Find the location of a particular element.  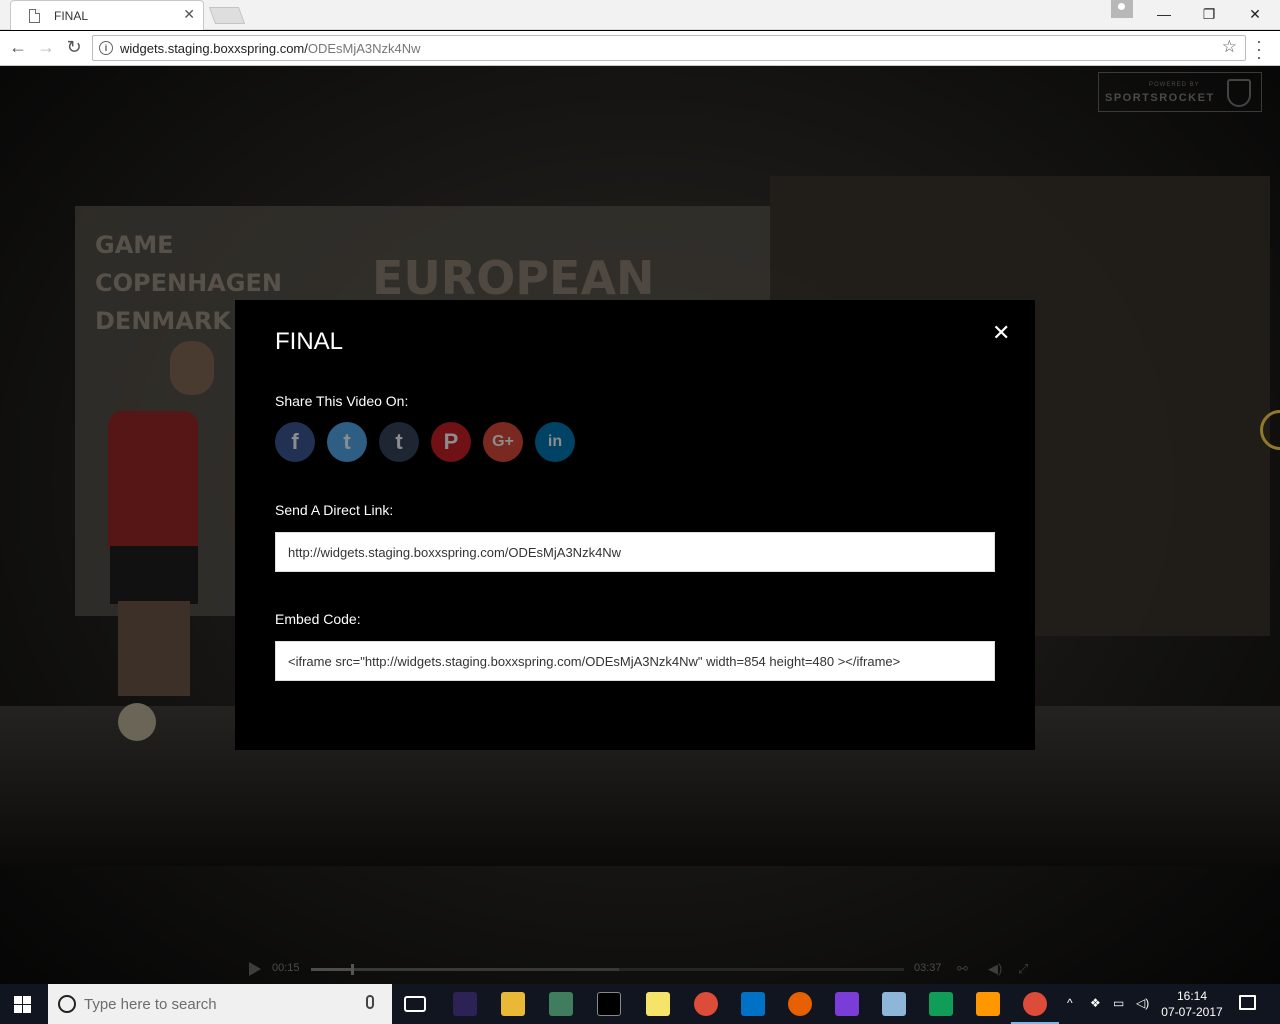

tab-close-icon: ✕ is located at coordinates (189, 14).